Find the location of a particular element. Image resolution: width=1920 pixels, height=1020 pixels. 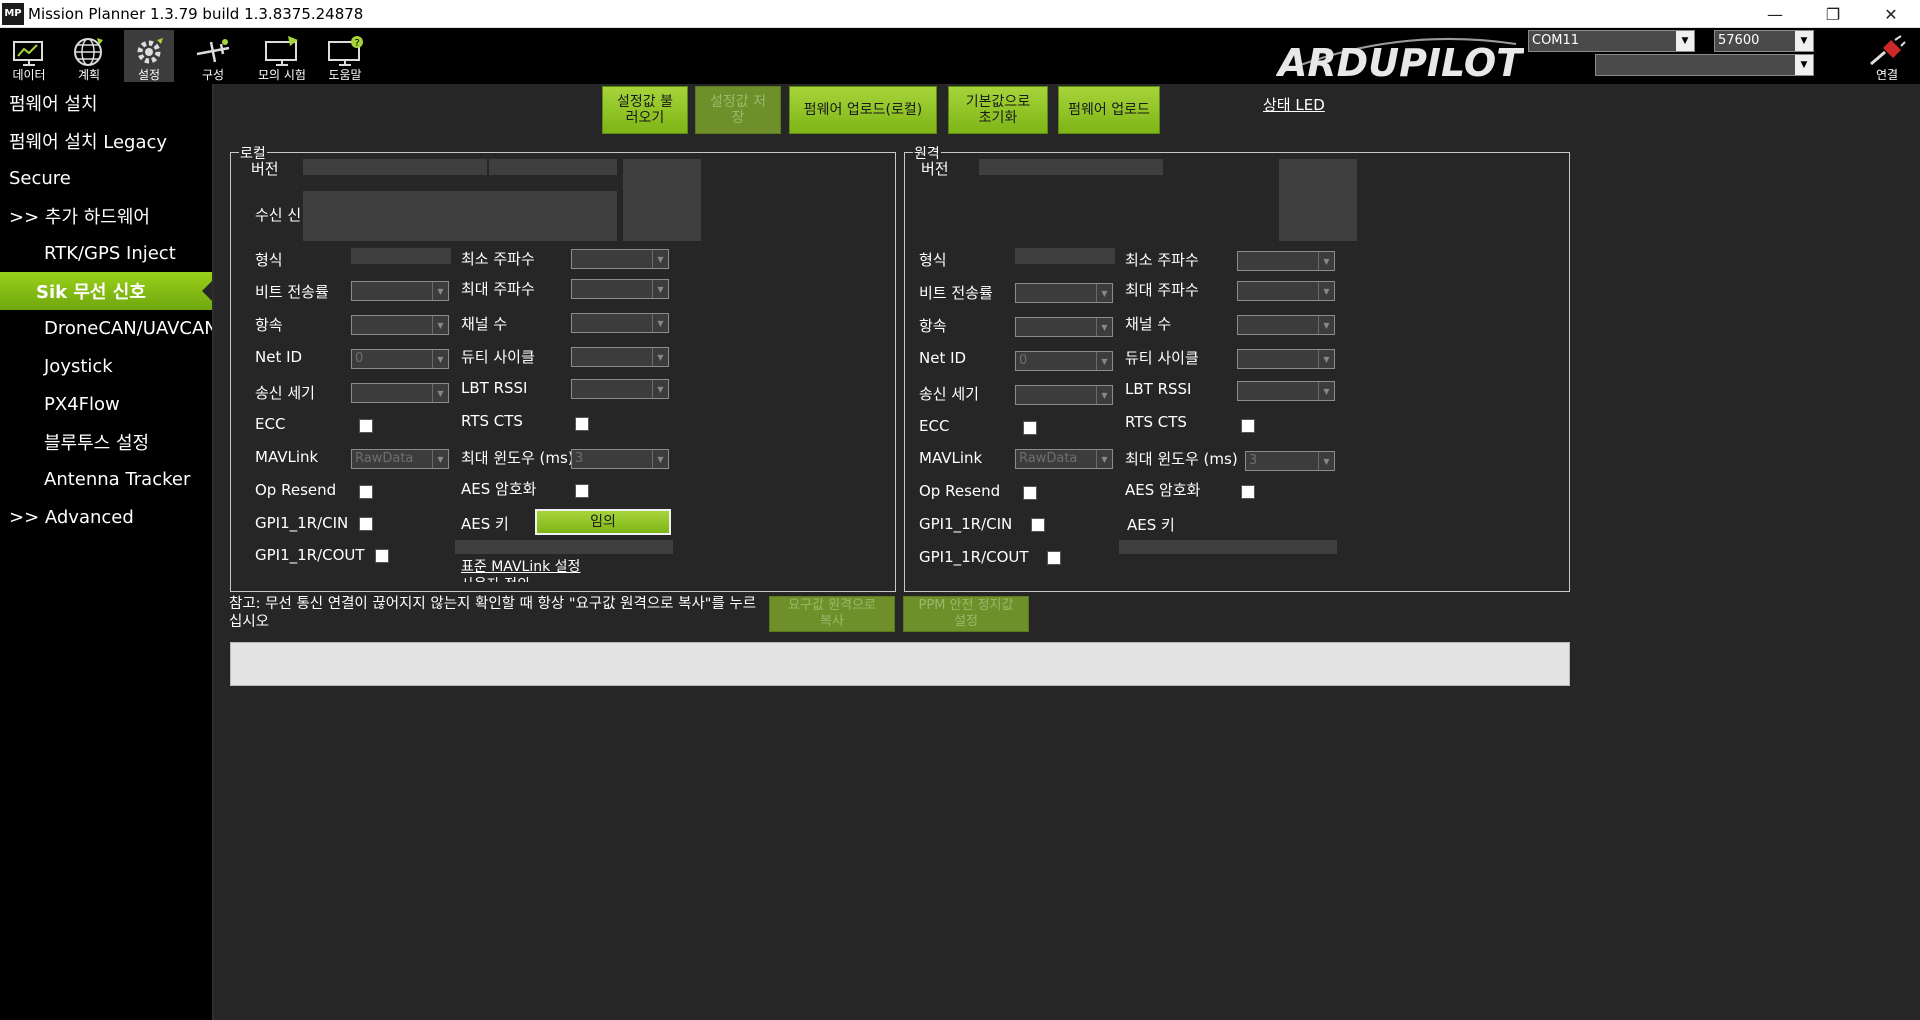

remote-rtscts-label: RTS CTS is located at coordinates (1156, 422).